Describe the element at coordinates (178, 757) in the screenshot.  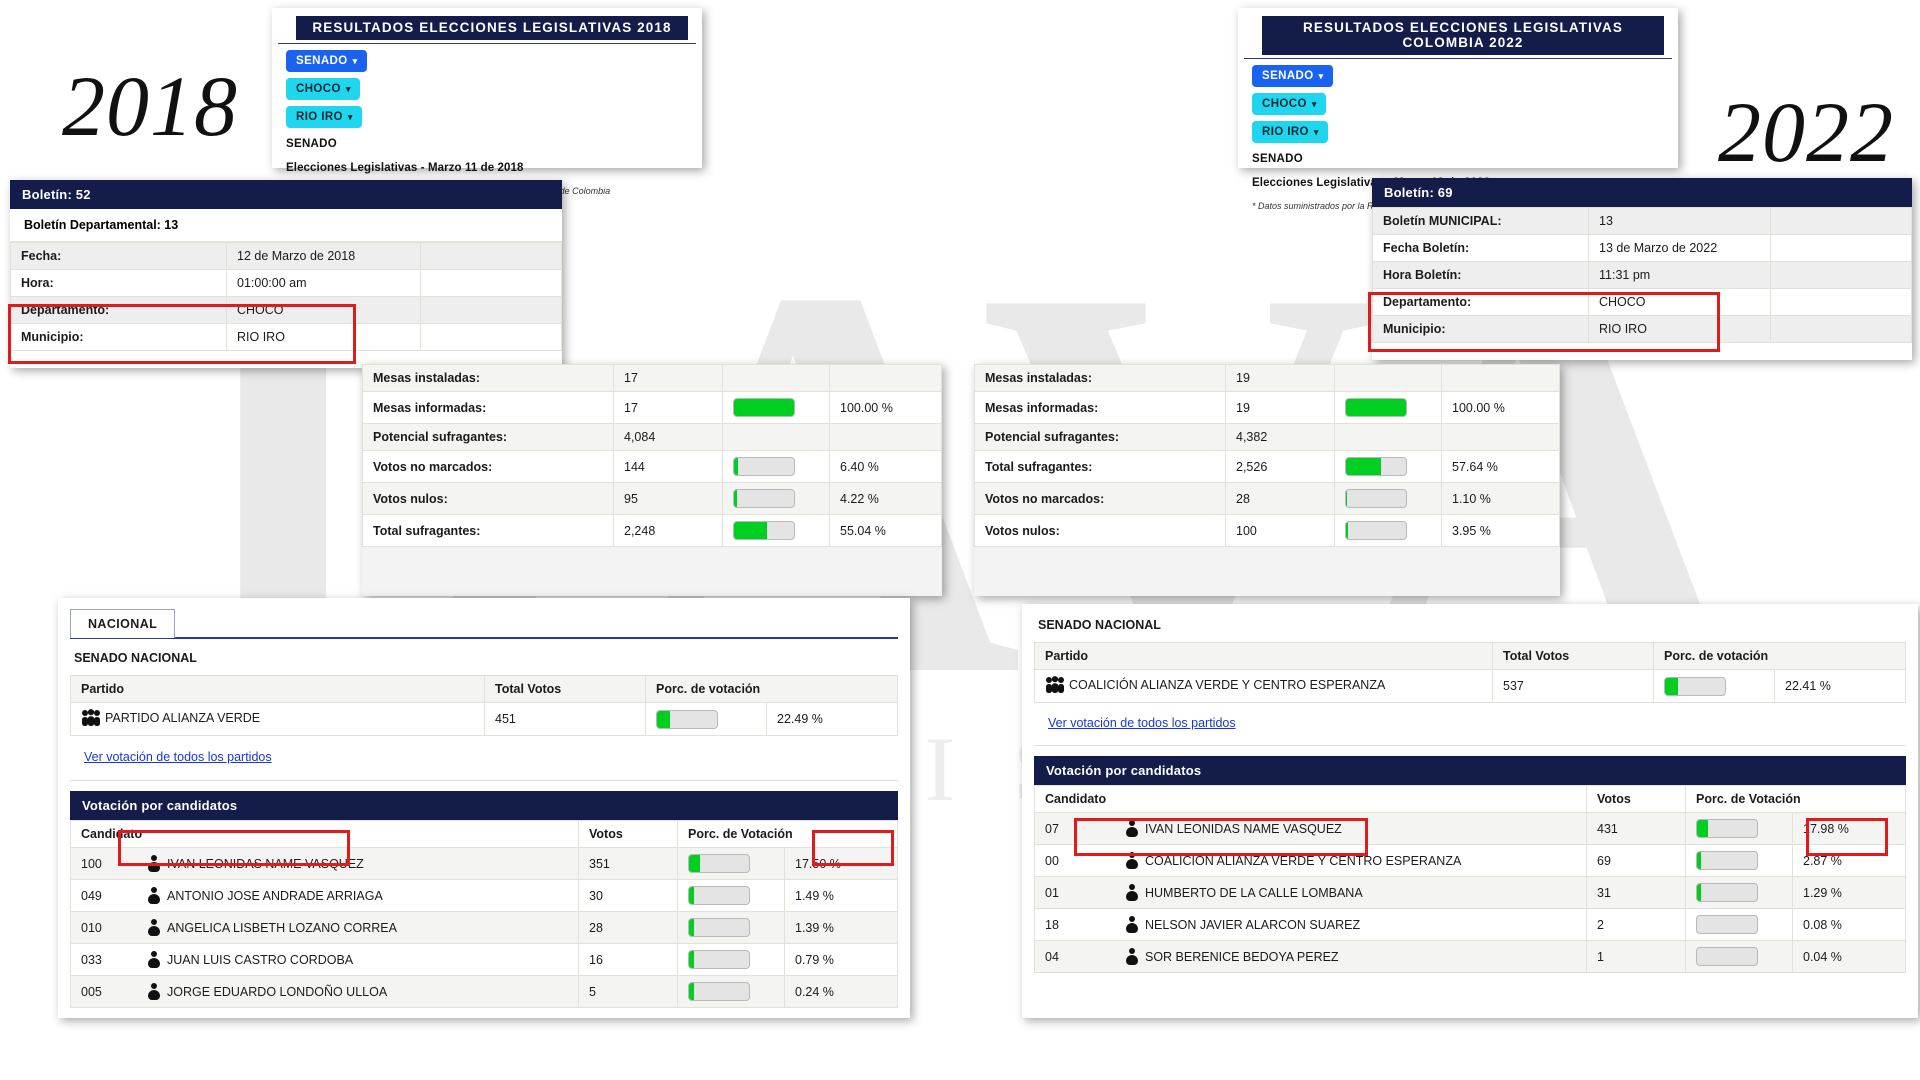
I see `left-see-all-parties-link: Ver votación de todos los partidos` at that location.